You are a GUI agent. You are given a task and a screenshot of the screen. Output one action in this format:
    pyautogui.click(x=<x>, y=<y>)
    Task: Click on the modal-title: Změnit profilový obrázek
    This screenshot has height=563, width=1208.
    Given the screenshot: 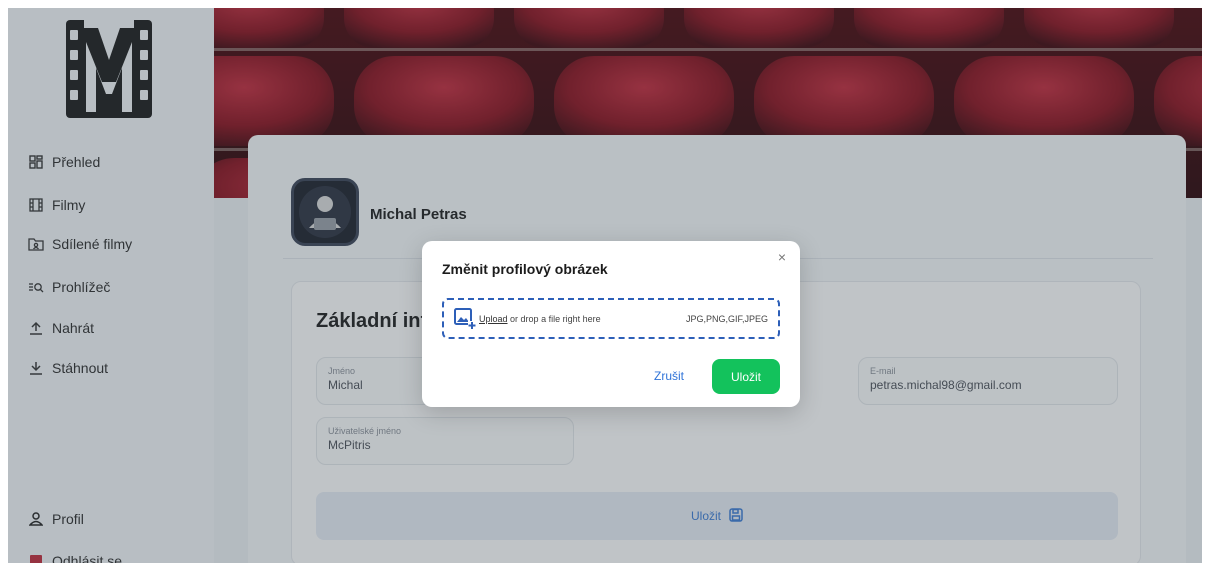 What is the action you would take?
    pyautogui.click(x=525, y=269)
    